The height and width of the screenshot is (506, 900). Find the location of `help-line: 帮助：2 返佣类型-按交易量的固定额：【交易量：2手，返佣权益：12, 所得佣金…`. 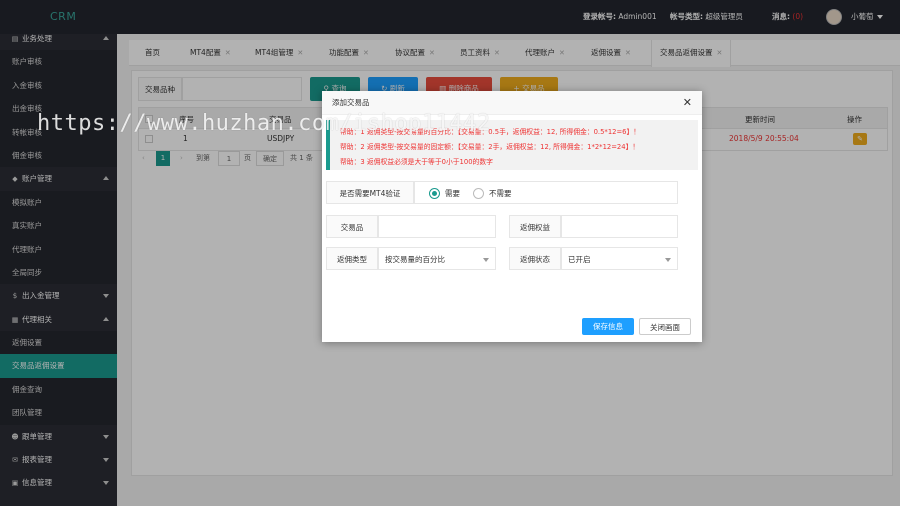

help-line: 帮助：2 返佣类型-按交易量的固定额：【交易量：2手，返佣权益：12, 所得佣金… is located at coordinates (490, 147).